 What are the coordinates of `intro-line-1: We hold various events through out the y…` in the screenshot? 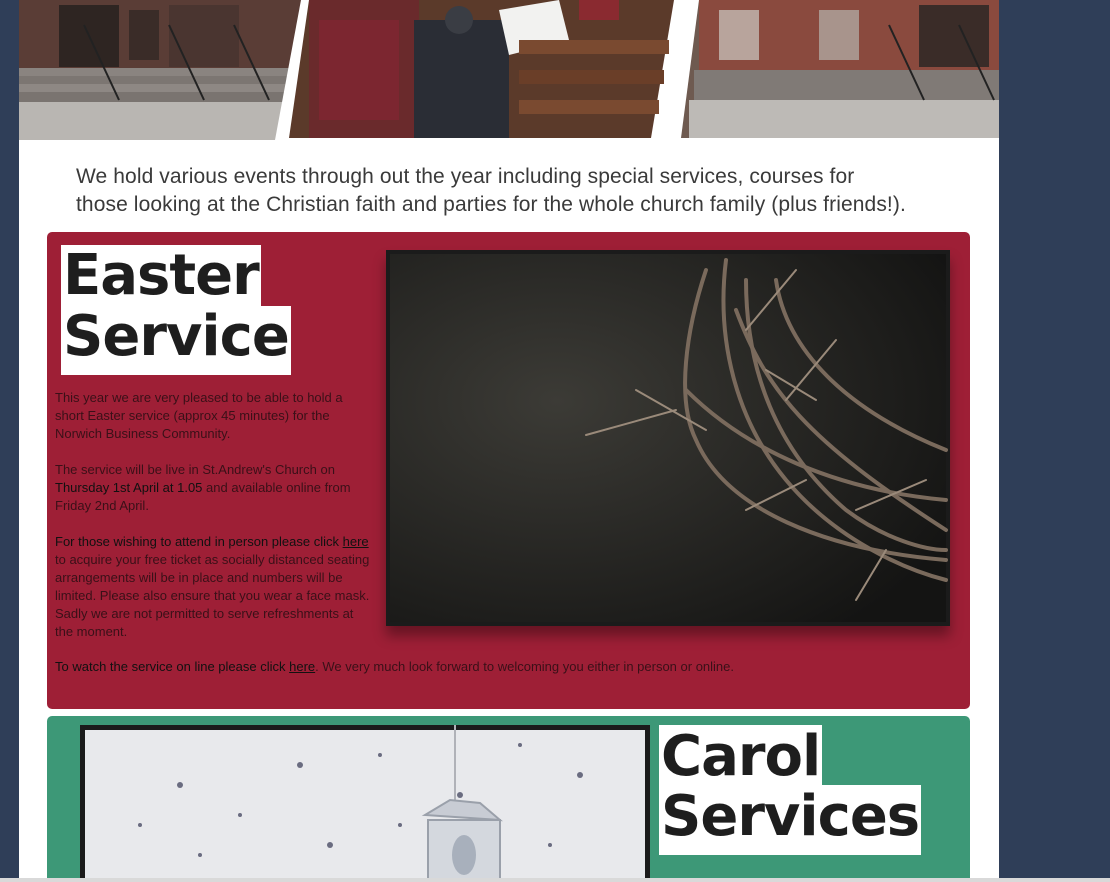 It's located at (465, 176).